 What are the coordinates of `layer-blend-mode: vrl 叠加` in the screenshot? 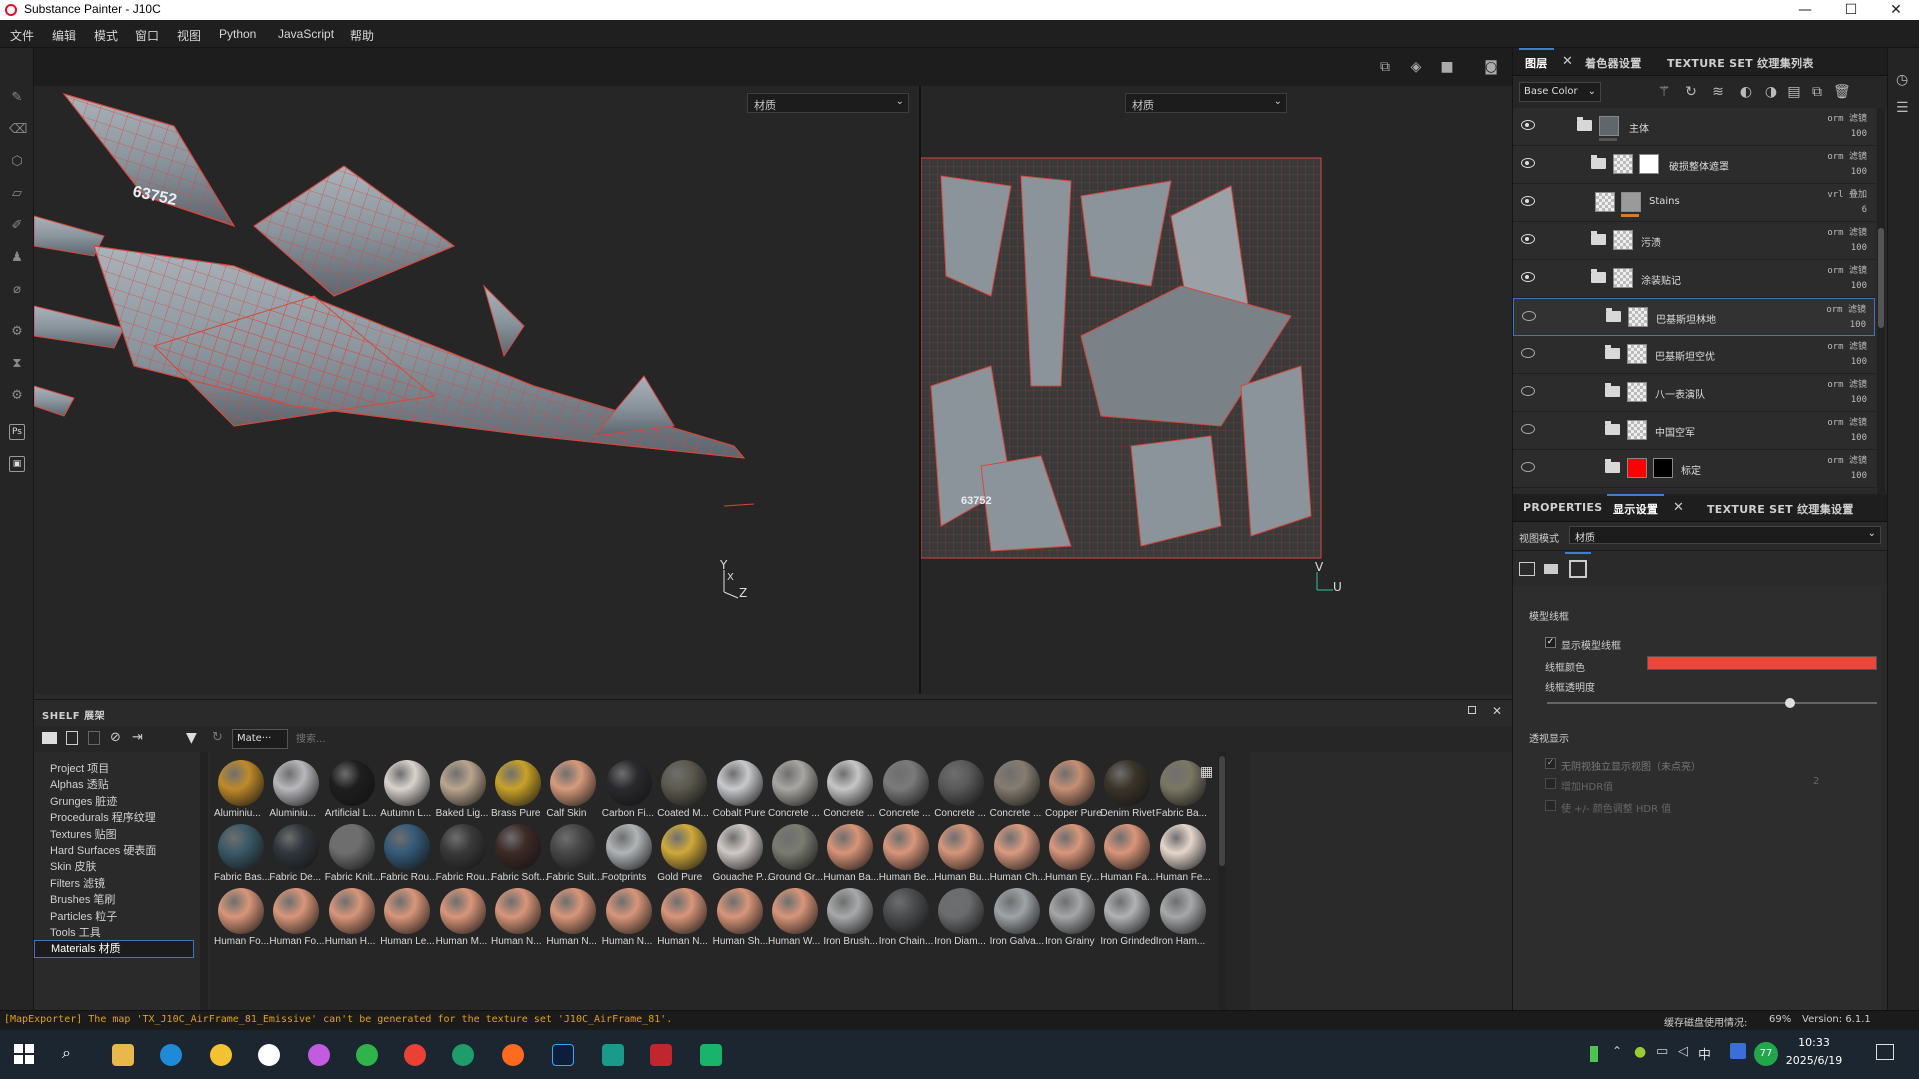 It's located at (1847, 193).